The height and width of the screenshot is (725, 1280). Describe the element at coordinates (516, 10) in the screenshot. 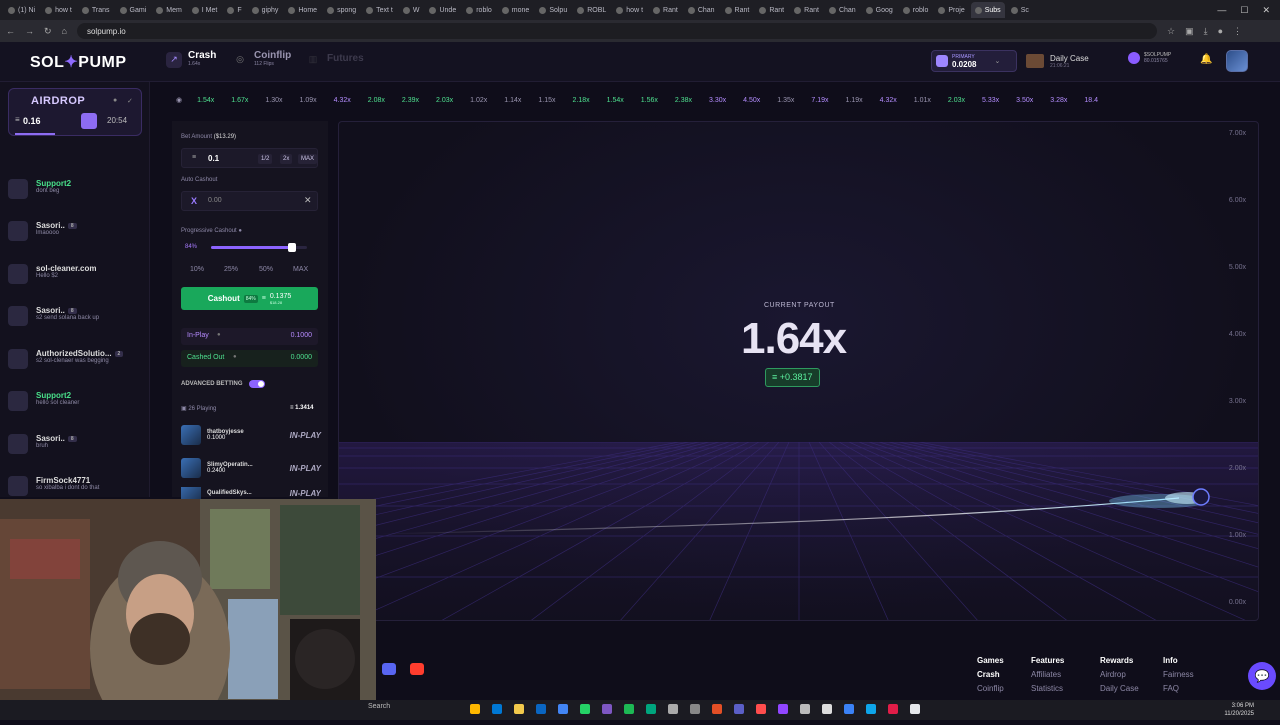

I see `browser-tab: mone` at that location.